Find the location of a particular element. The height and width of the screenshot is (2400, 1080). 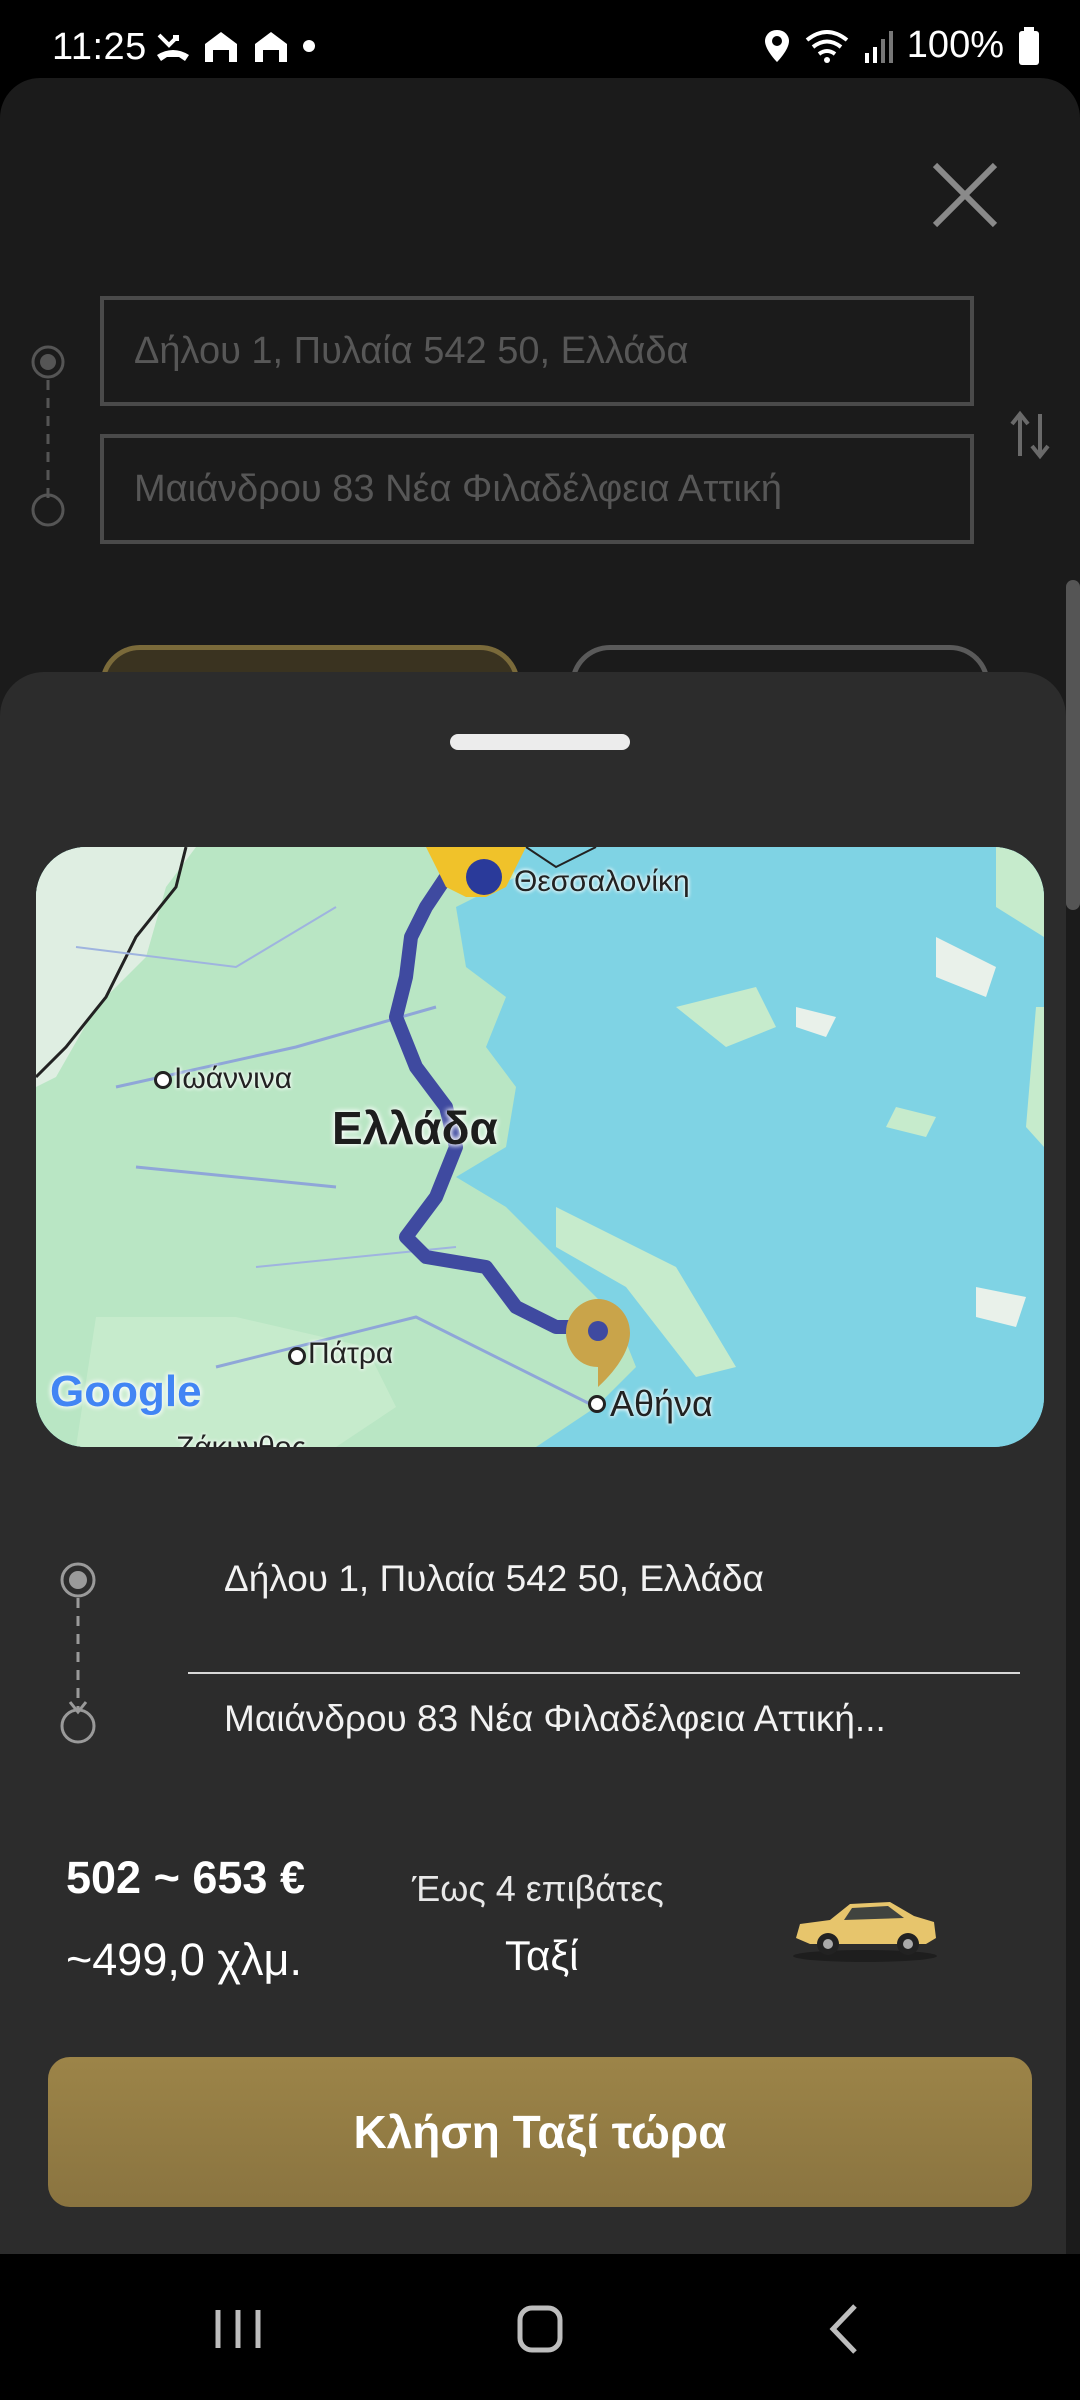

back-icon is located at coordinates (845, 2329).